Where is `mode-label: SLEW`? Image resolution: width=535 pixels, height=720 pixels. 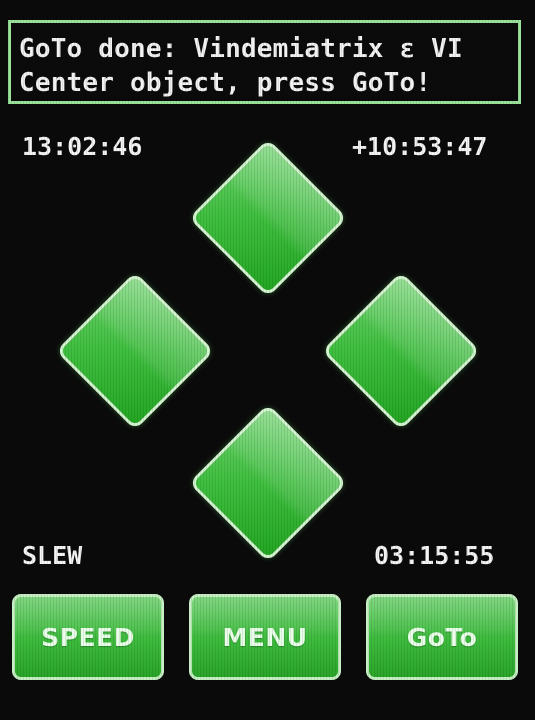
mode-label: SLEW is located at coordinates (52, 555).